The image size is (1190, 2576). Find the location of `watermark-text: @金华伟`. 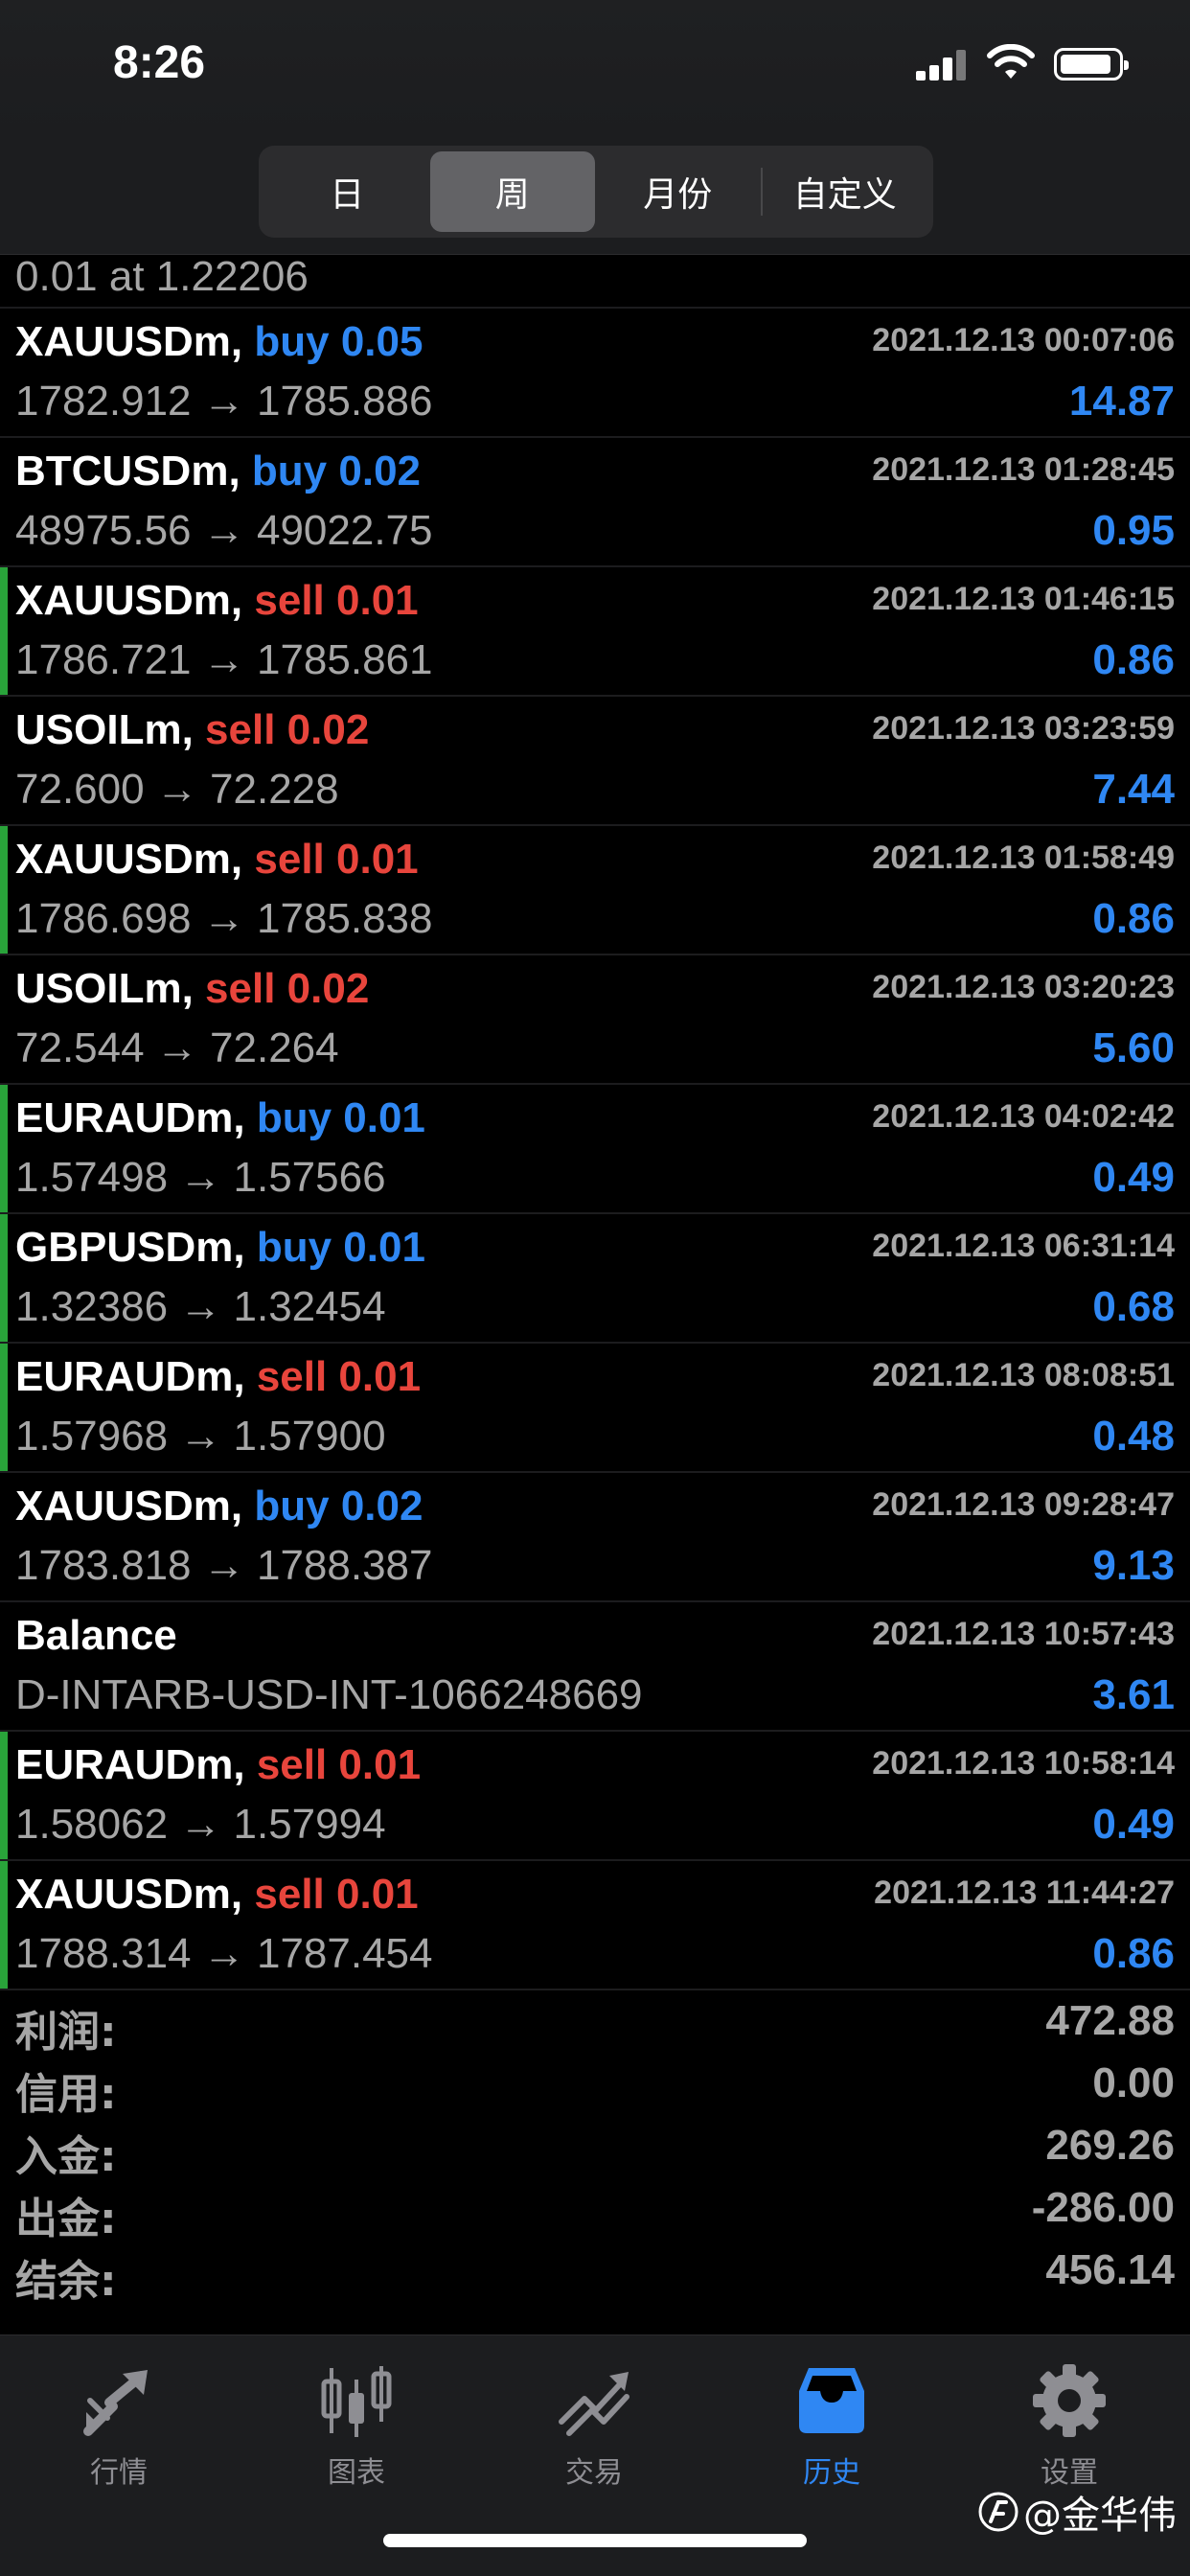

watermark-text: @金华伟 is located at coordinates (1100, 2516).